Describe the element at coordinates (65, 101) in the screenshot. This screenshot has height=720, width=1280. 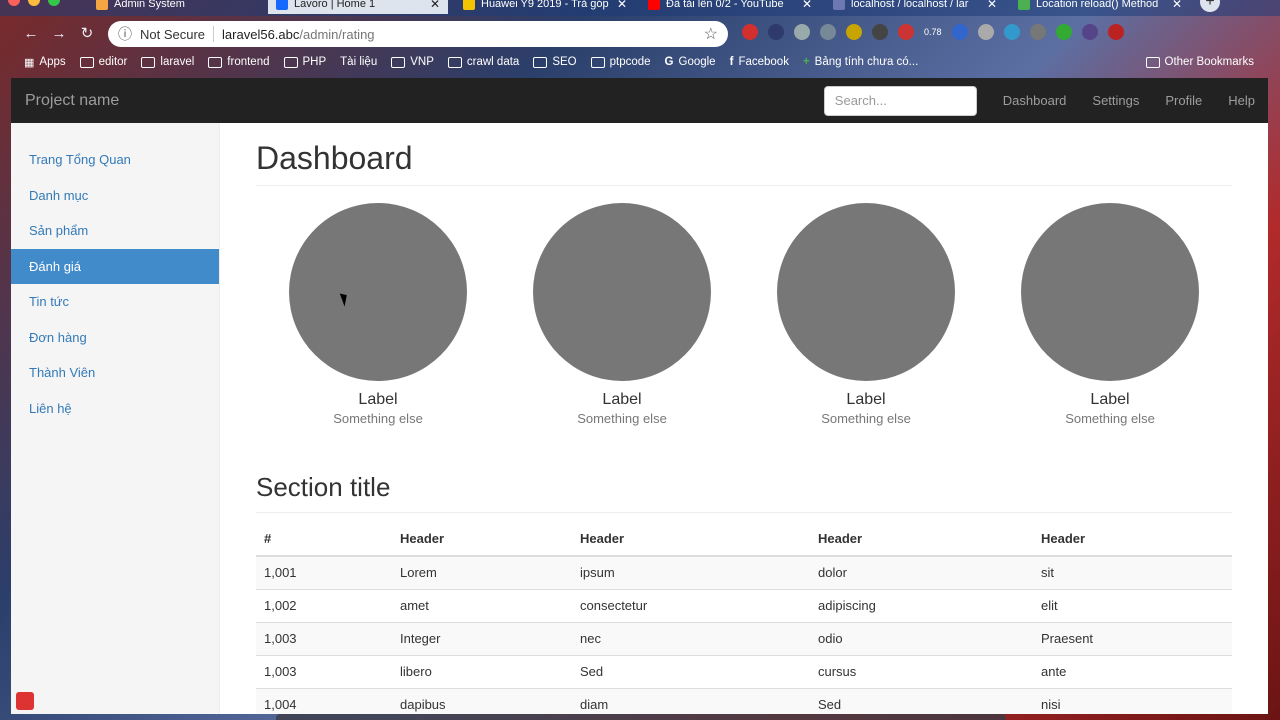
I see `brand: Project name` at that location.